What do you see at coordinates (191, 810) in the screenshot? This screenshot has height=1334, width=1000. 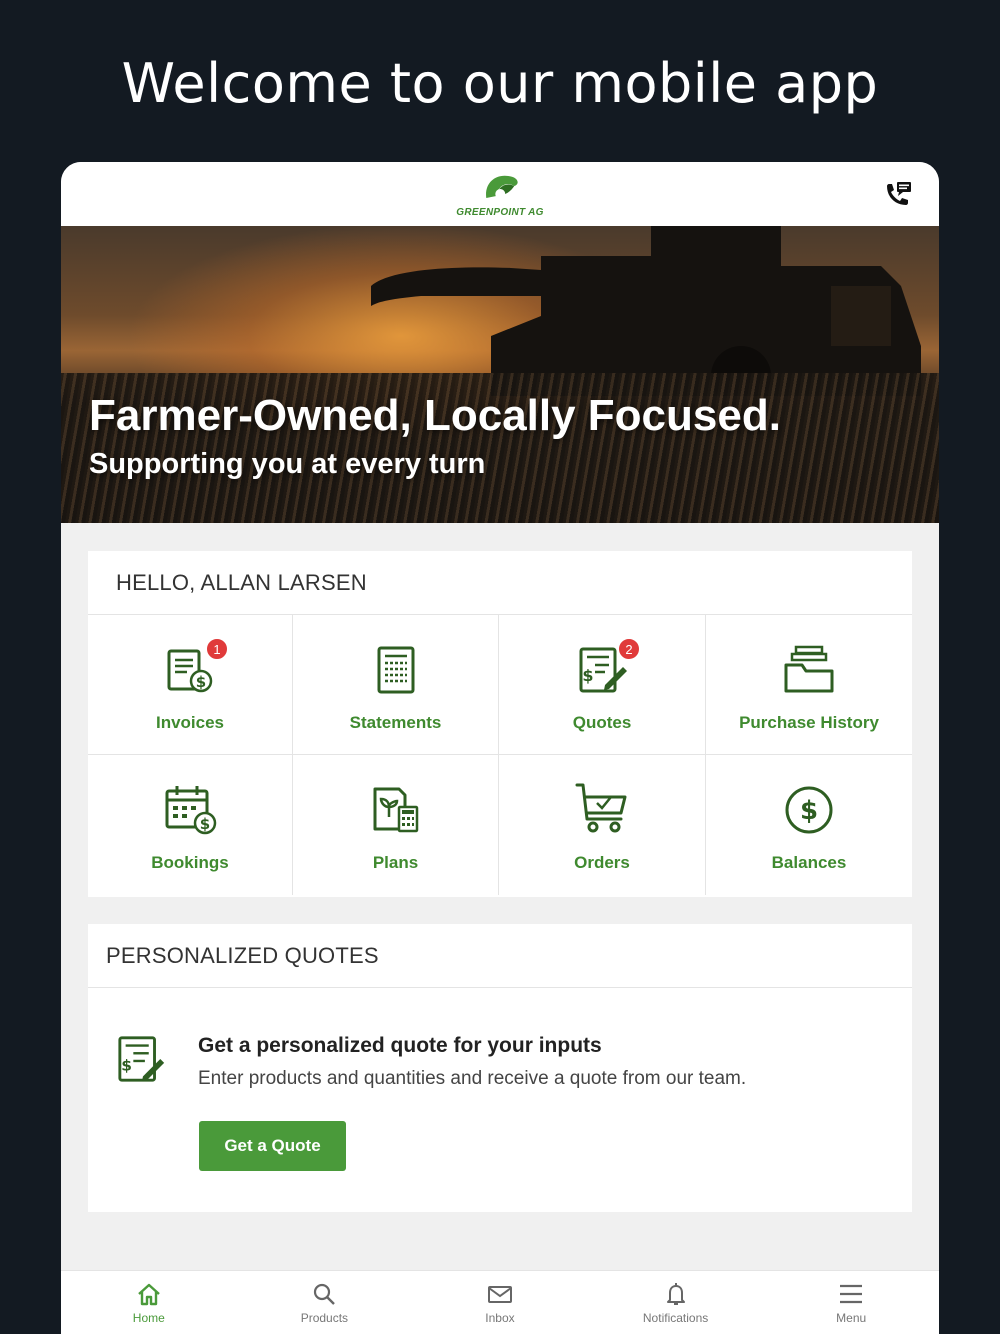 I see `bookings-calendar-icon: $` at bounding box center [191, 810].